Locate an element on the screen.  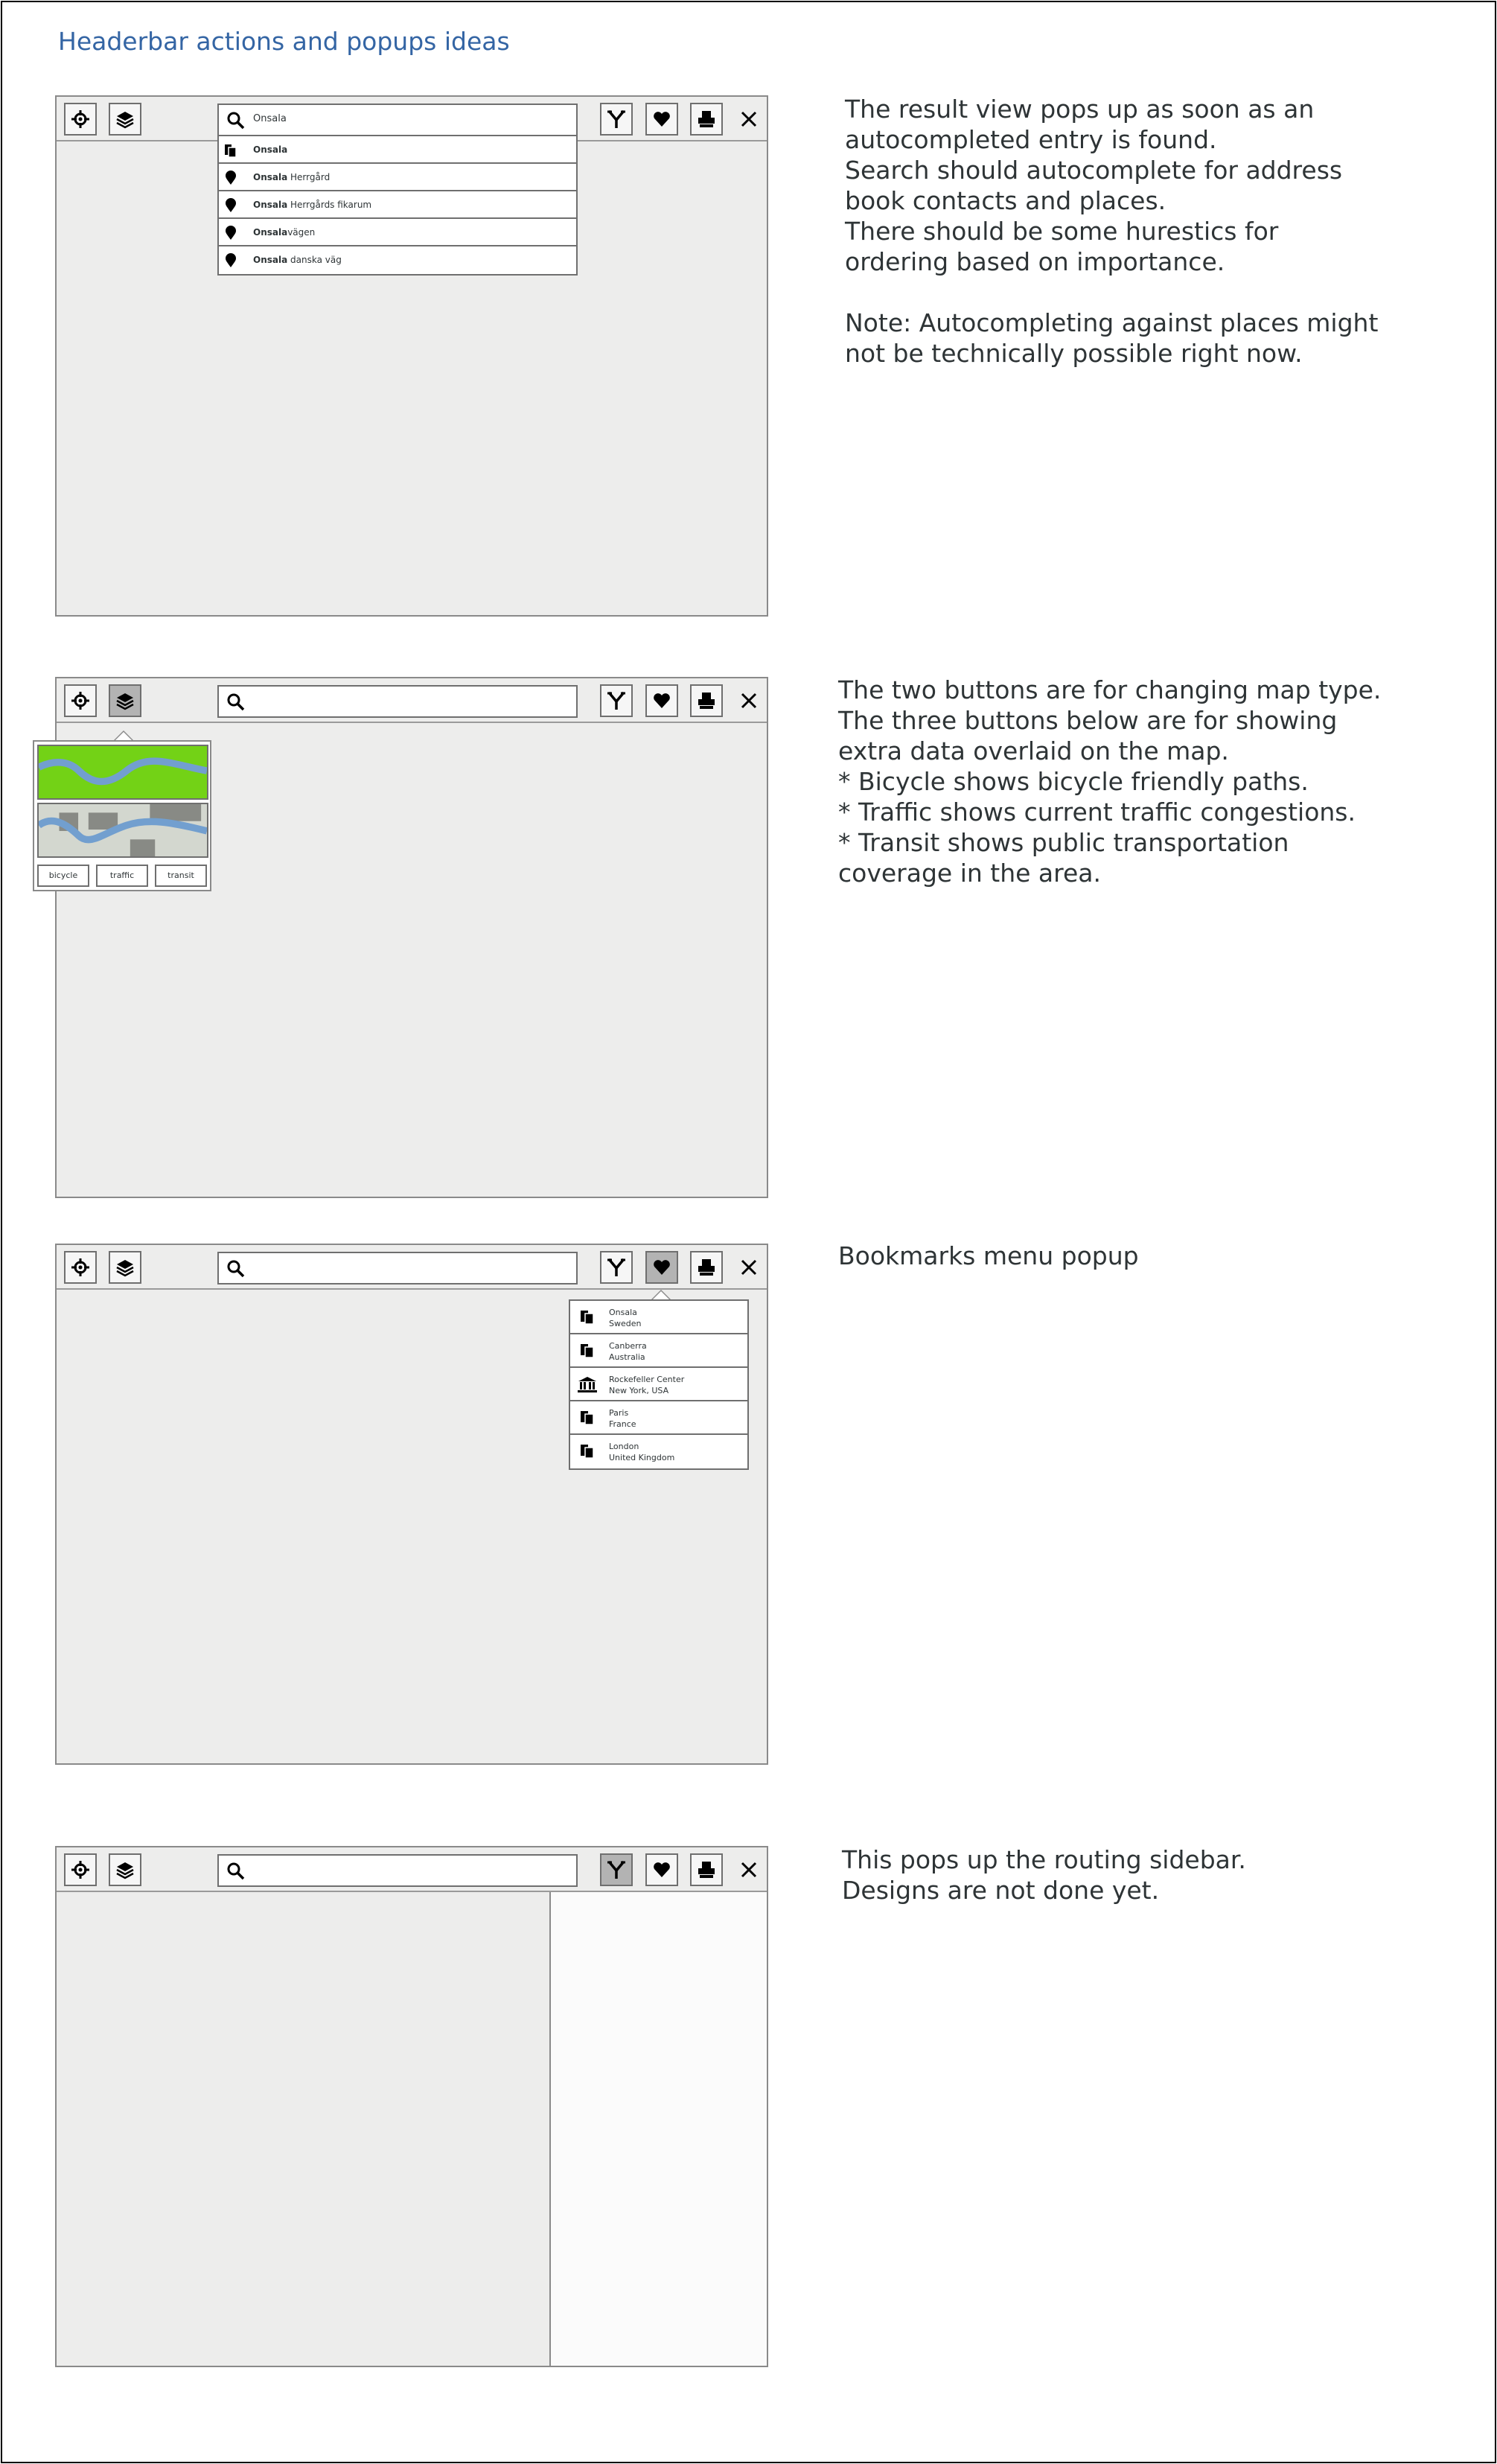
overlay-traffic-button: traffic is located at coordinates (122, 876).